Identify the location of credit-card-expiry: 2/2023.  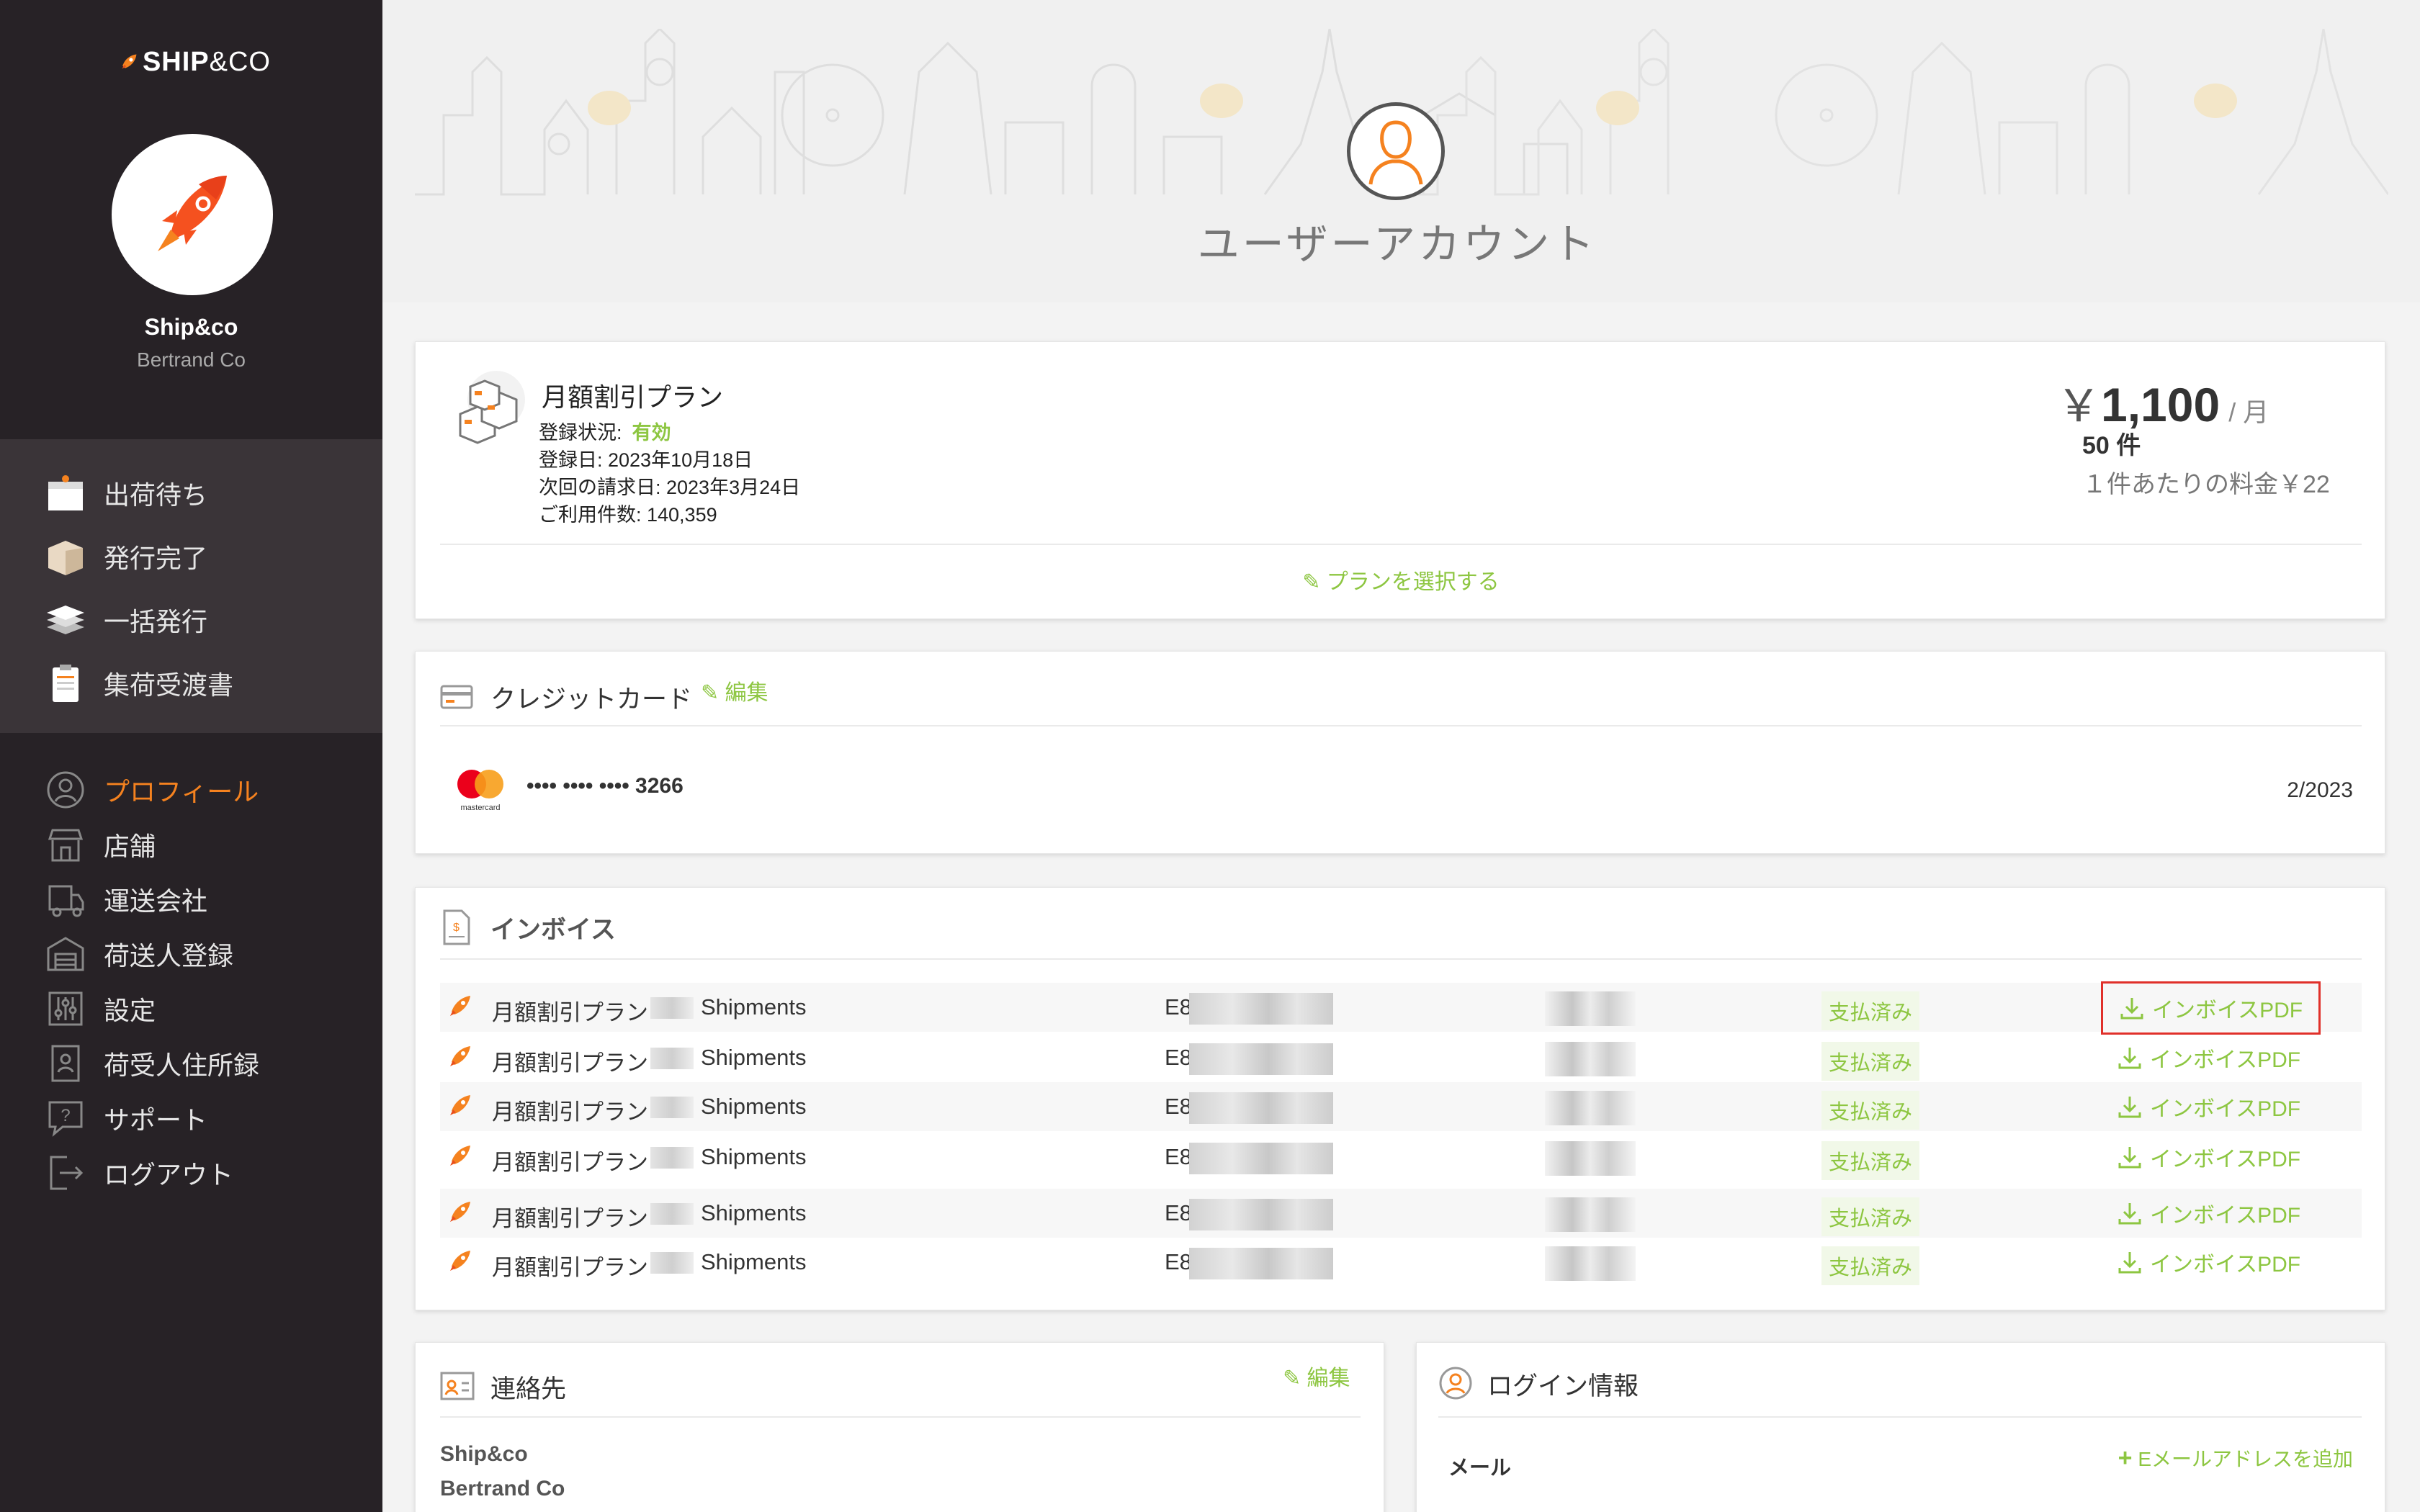
(2320, 790).